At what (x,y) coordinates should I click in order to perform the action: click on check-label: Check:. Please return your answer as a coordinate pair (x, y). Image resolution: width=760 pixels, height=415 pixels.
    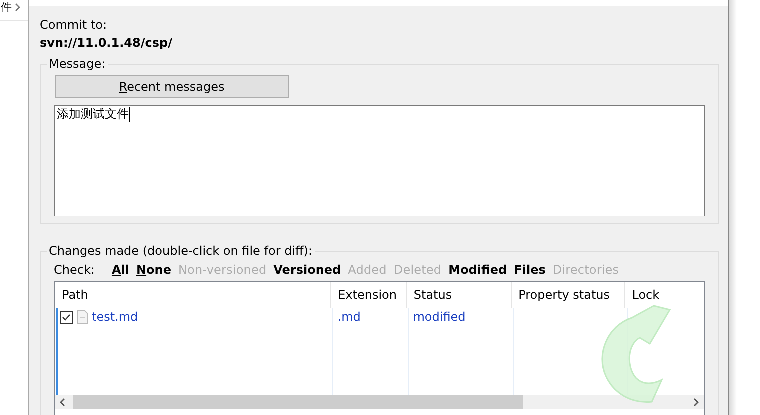
    Looking at the image, I should click on (74, 270).